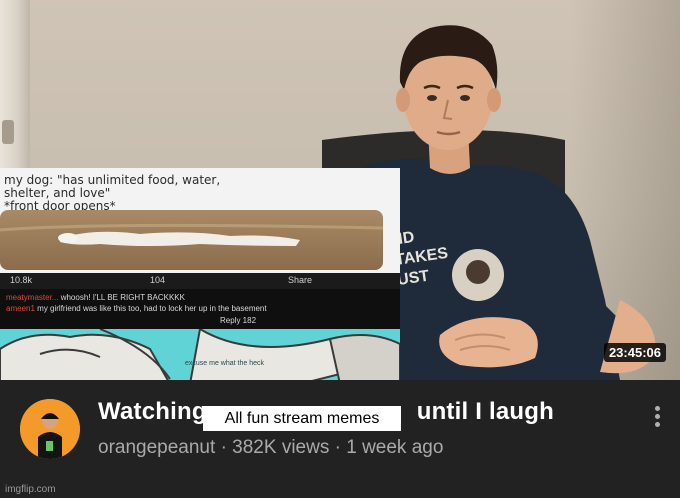 Image resolution: width=680 pixels, height=498 pixels. What do you see at coordinates (152, 411) in the screenshot?
I see `video-title-part1: Watching` at bounding box center [152, 411].